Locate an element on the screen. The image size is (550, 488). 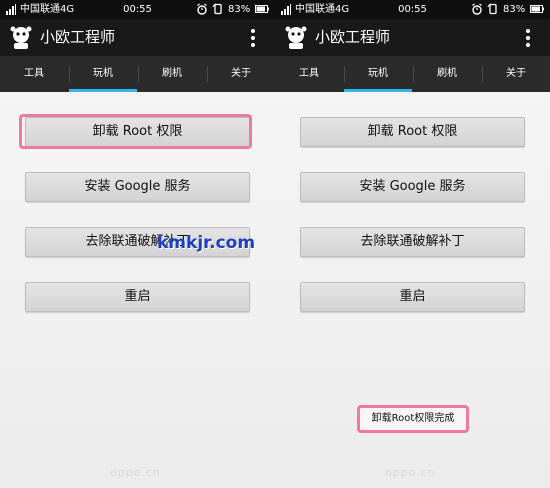
site-watermark: kmkjr.com is located at coordinates (206, 243).